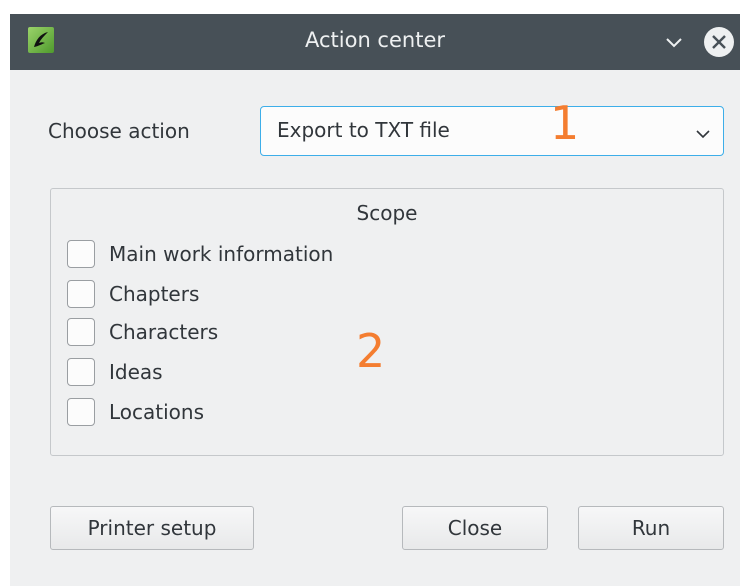  What do you see at coordinates (221, 254) in the screenshot?
I see `checkbox-label: Main work information` at bounding box center [221, 254].